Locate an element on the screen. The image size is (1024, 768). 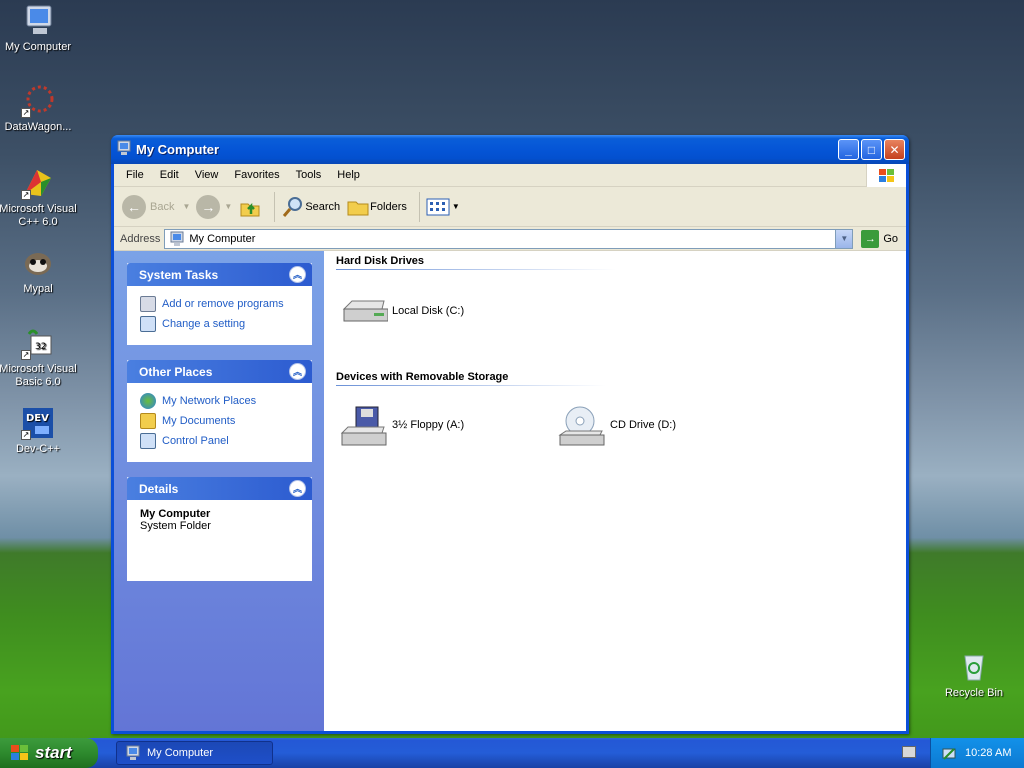
network-places-icon is located at coordinates (148, 401).